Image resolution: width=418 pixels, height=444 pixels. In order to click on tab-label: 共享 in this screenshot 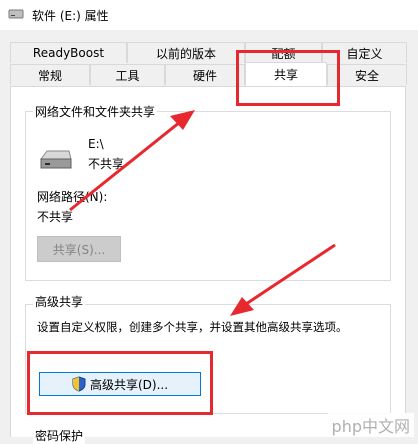, I will do `click(285, 75)`.